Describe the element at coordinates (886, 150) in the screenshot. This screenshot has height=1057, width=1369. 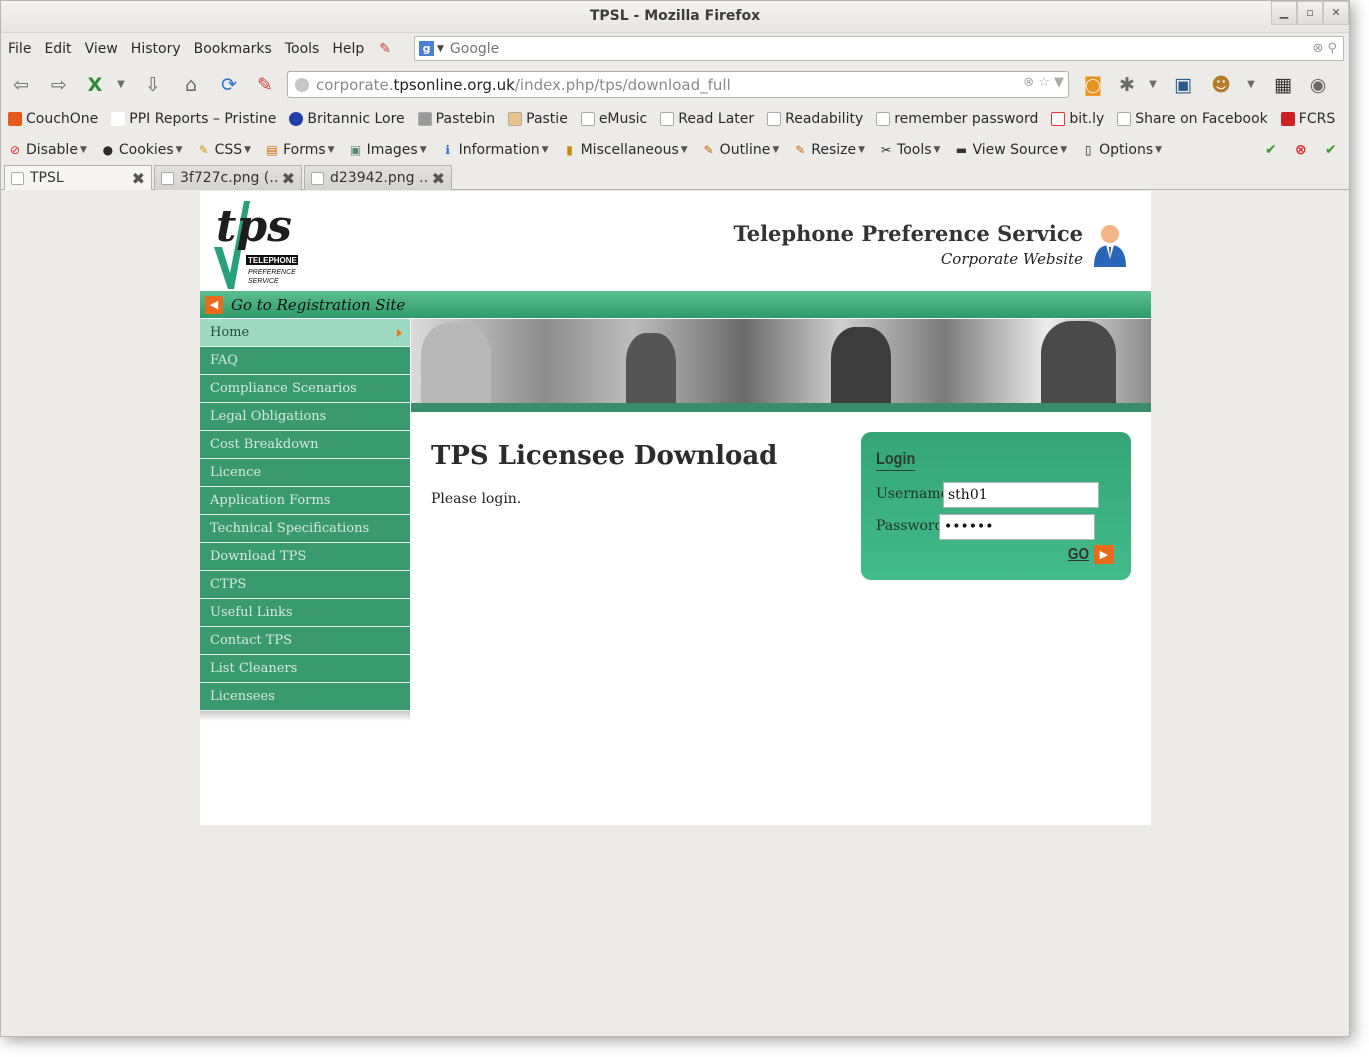
I see `tools-icon: ✂` at that location.